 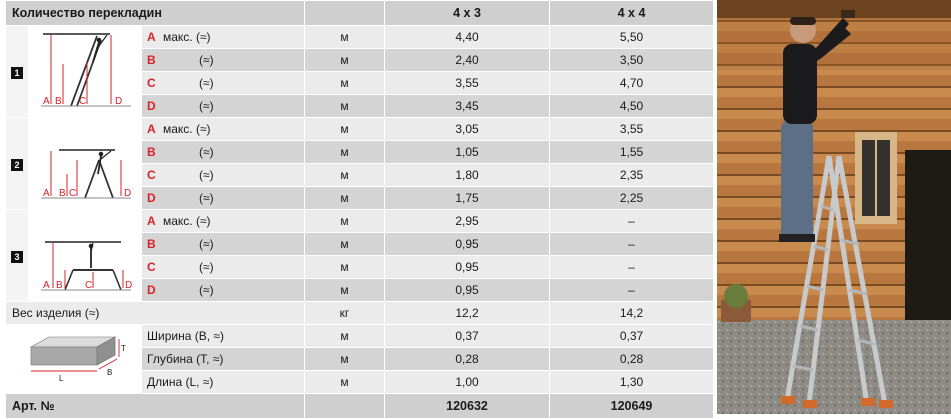 I want to click on value-4x4: 3,55, so click(x=631, y=129).